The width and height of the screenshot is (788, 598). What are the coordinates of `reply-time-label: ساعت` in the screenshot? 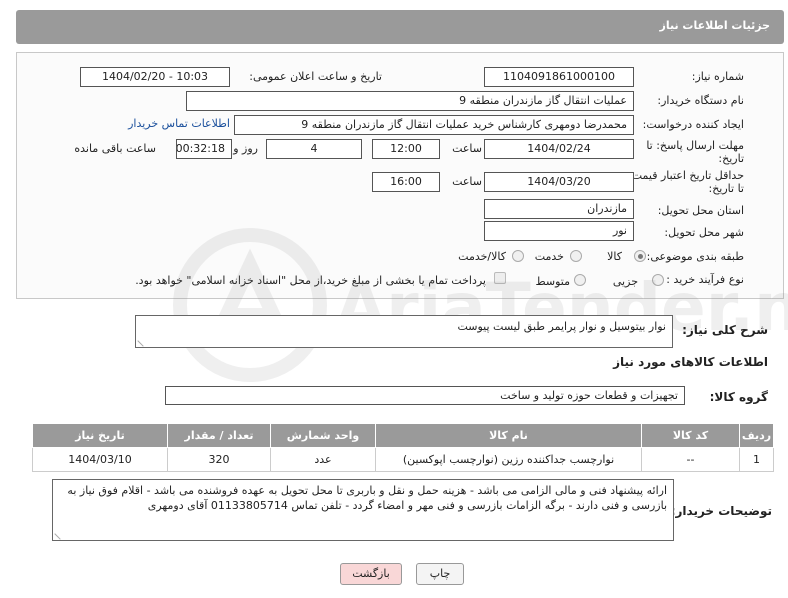 It's located at (467, 148).